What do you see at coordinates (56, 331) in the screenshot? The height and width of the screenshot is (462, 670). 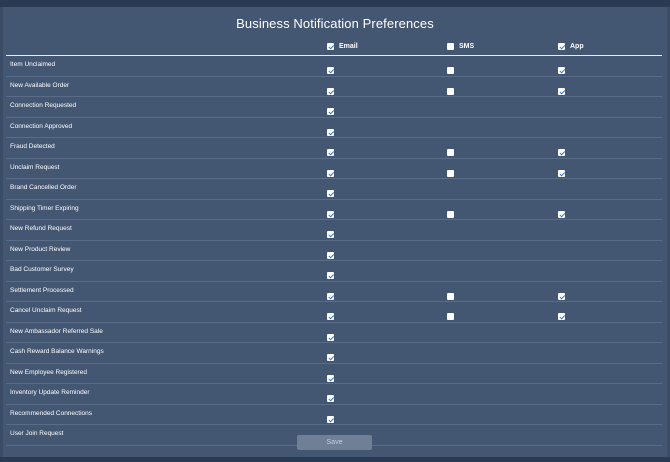 I see `notification-label: New Ambassador Referred Sale` at bounding box center [56, 331].